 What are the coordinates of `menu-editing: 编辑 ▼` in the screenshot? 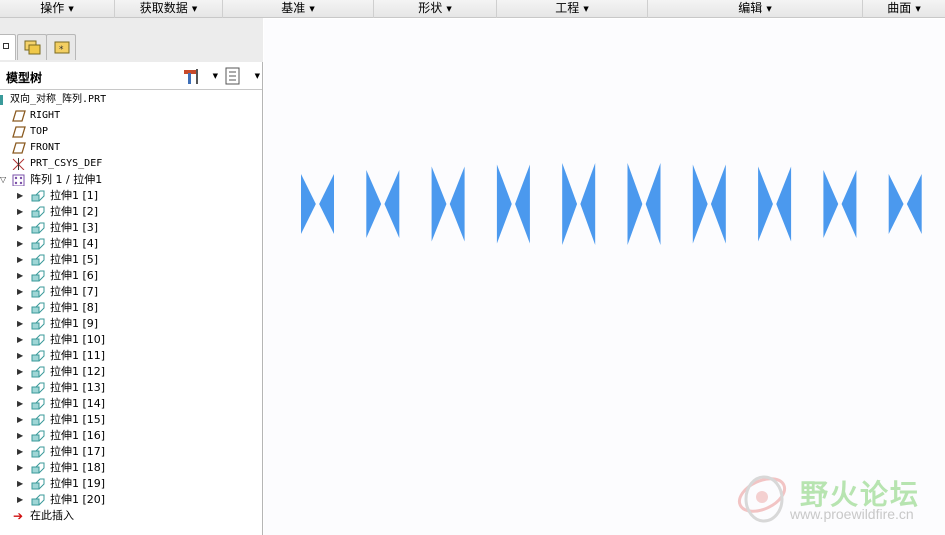 It's located at (755, 9).